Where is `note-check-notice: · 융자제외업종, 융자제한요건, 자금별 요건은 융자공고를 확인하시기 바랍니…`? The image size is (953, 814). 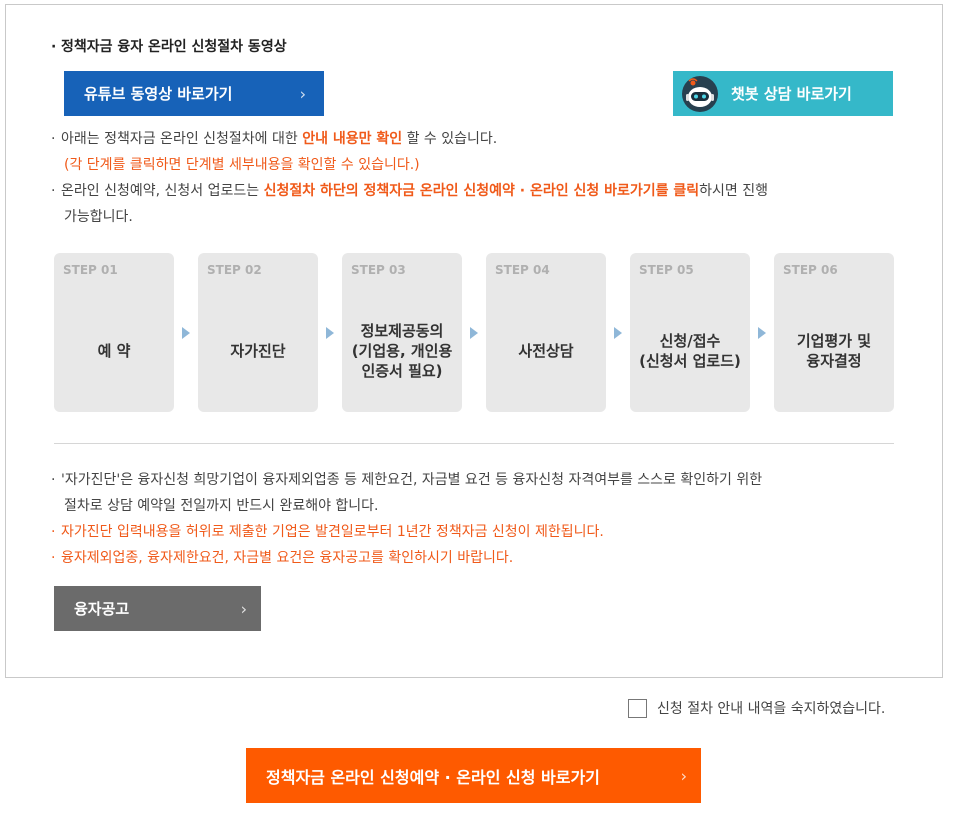 note-check-notice: · 융자제외업종, 융자제한요건, 자금별 요건은 융자공고를 확인하시기 바랍니… is located at coordinates (282, 558).